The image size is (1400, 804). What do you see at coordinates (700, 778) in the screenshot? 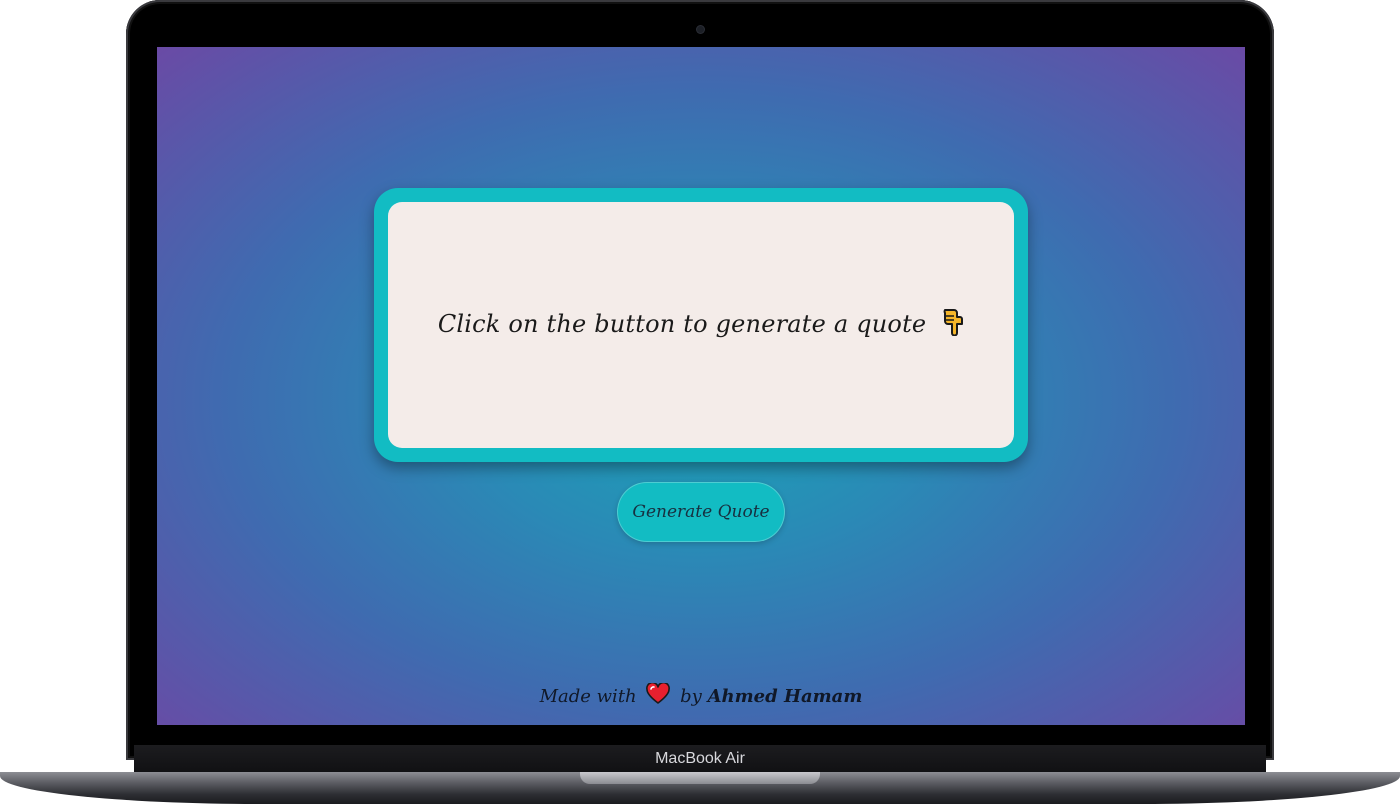
I see `laptop-notch` at bounding box center [700, 778].